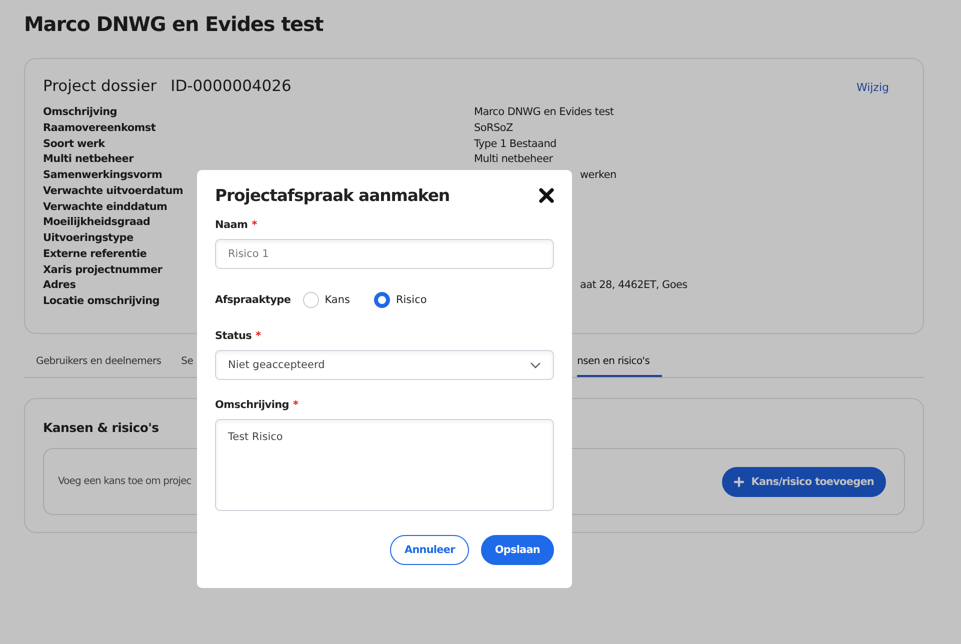  What do you see at coordinates (102, 175) in the screenshot?
I see `field-label: Samenwerkingsvorm` at bounding box center [102, 175].